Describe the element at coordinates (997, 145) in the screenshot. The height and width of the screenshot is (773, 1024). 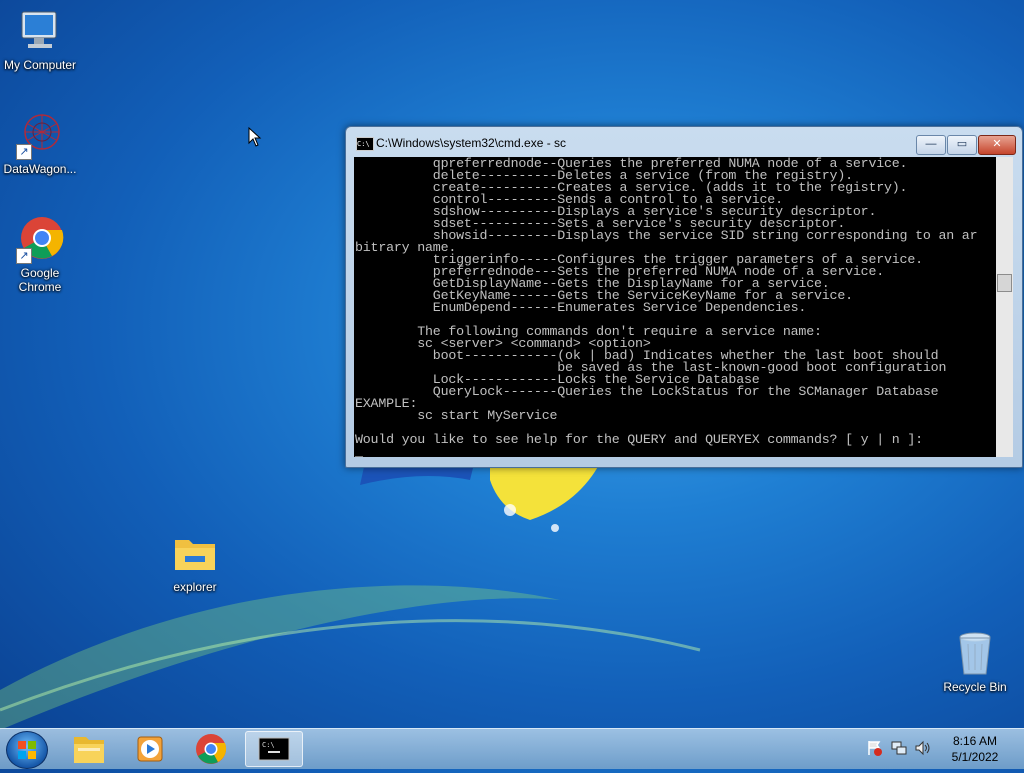
I see `close-button: ✕` at that location.